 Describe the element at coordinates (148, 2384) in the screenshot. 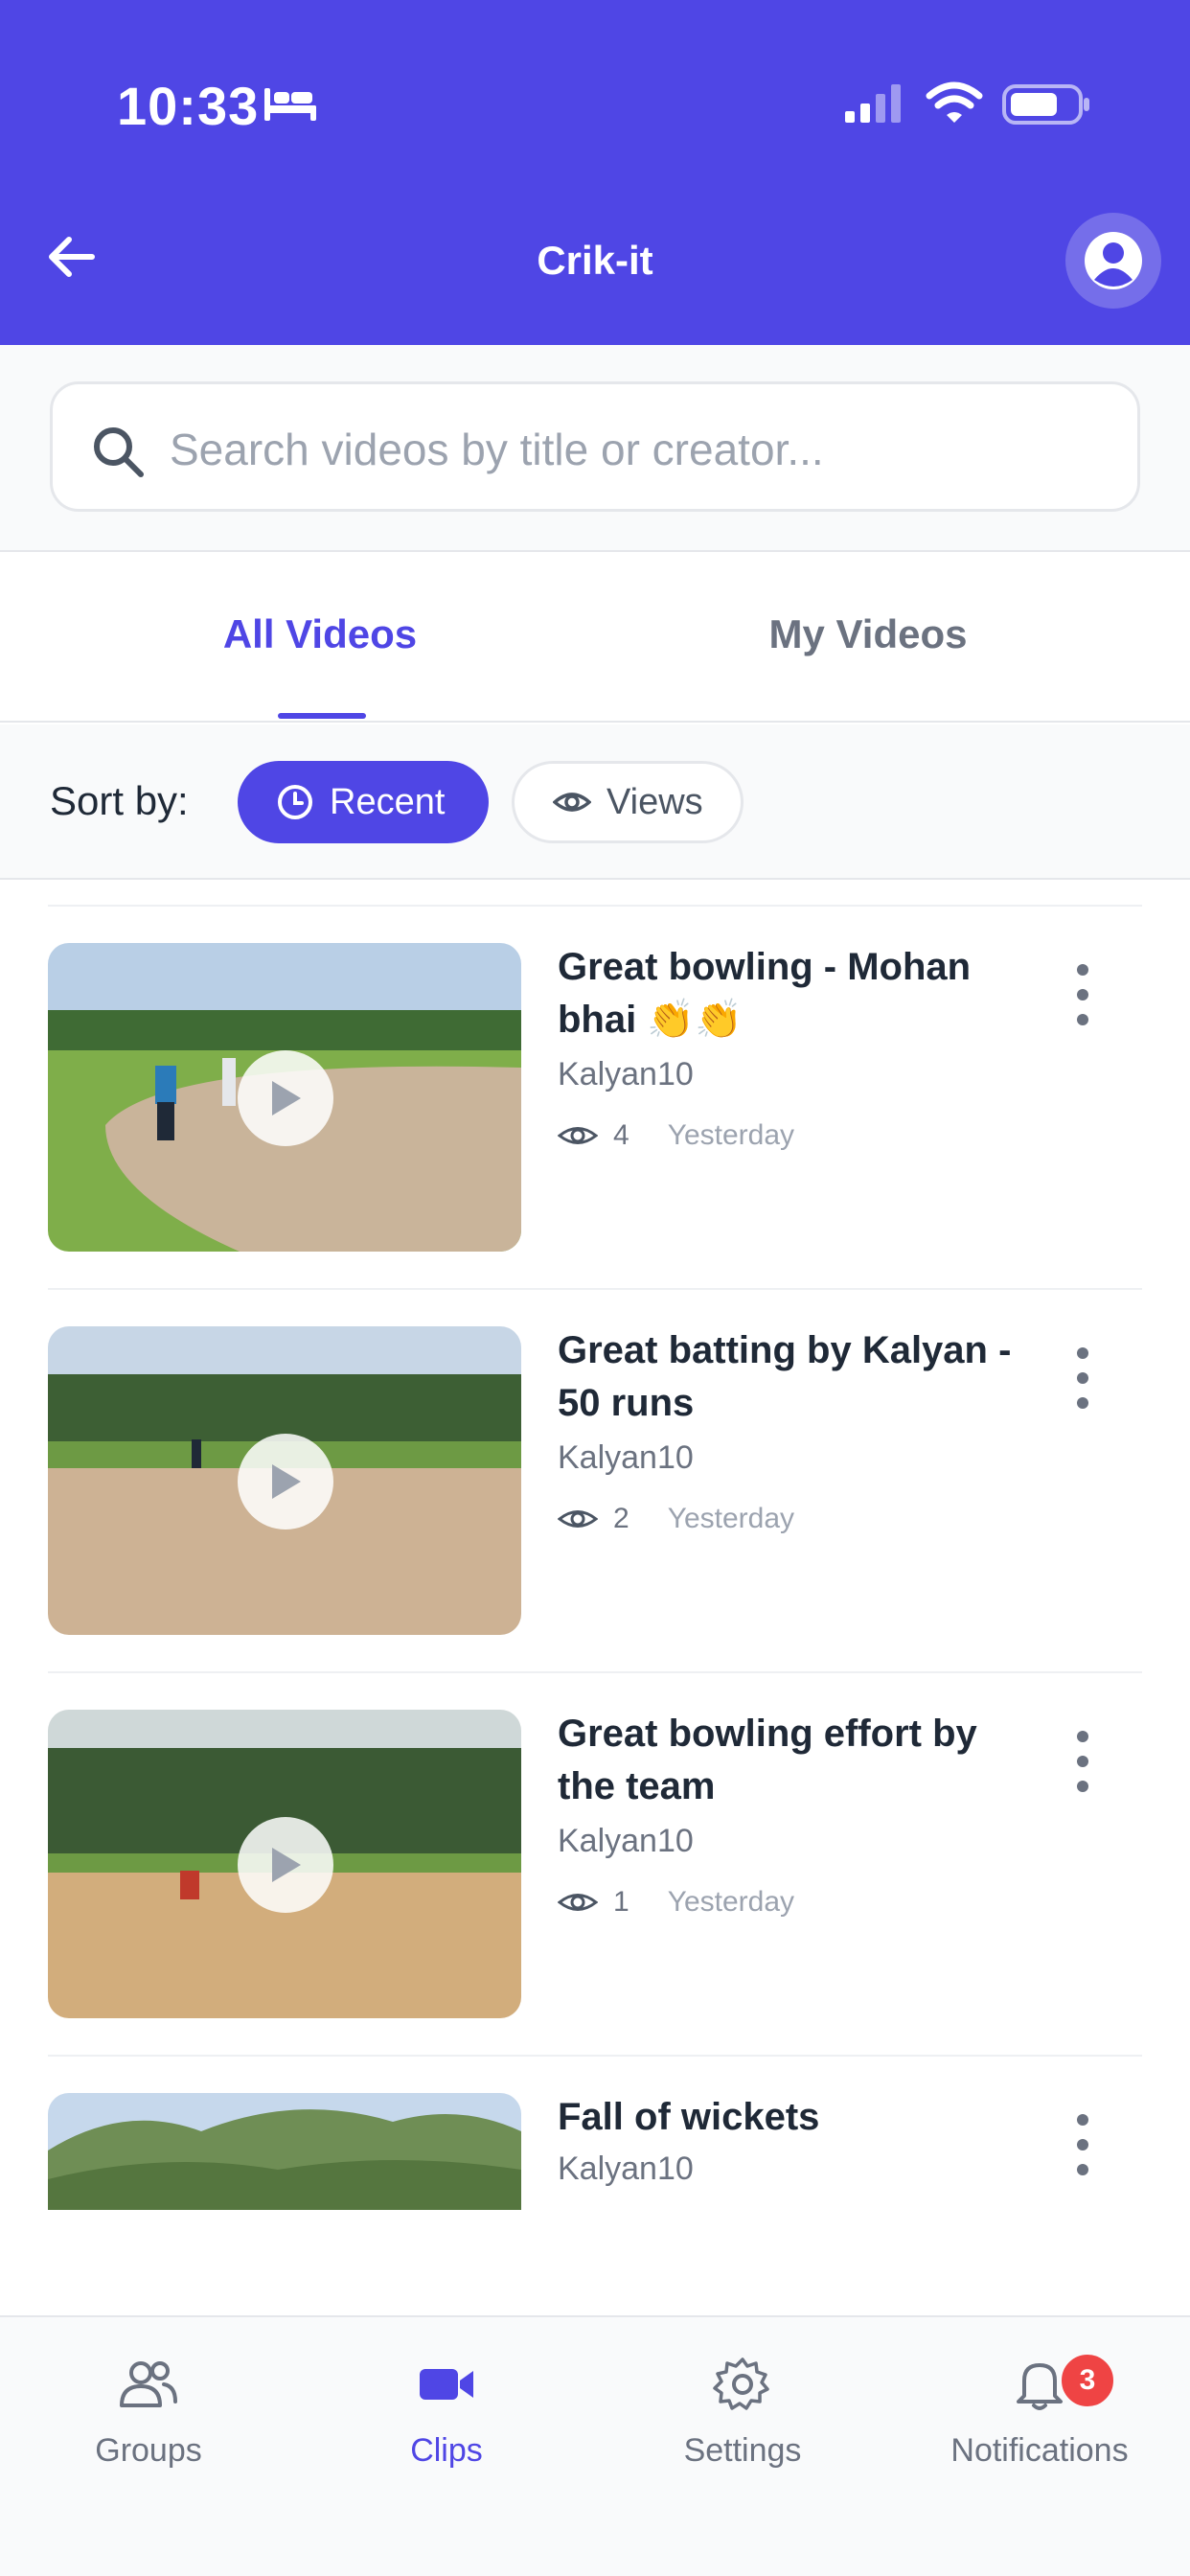

I see `users-icon` at that location.